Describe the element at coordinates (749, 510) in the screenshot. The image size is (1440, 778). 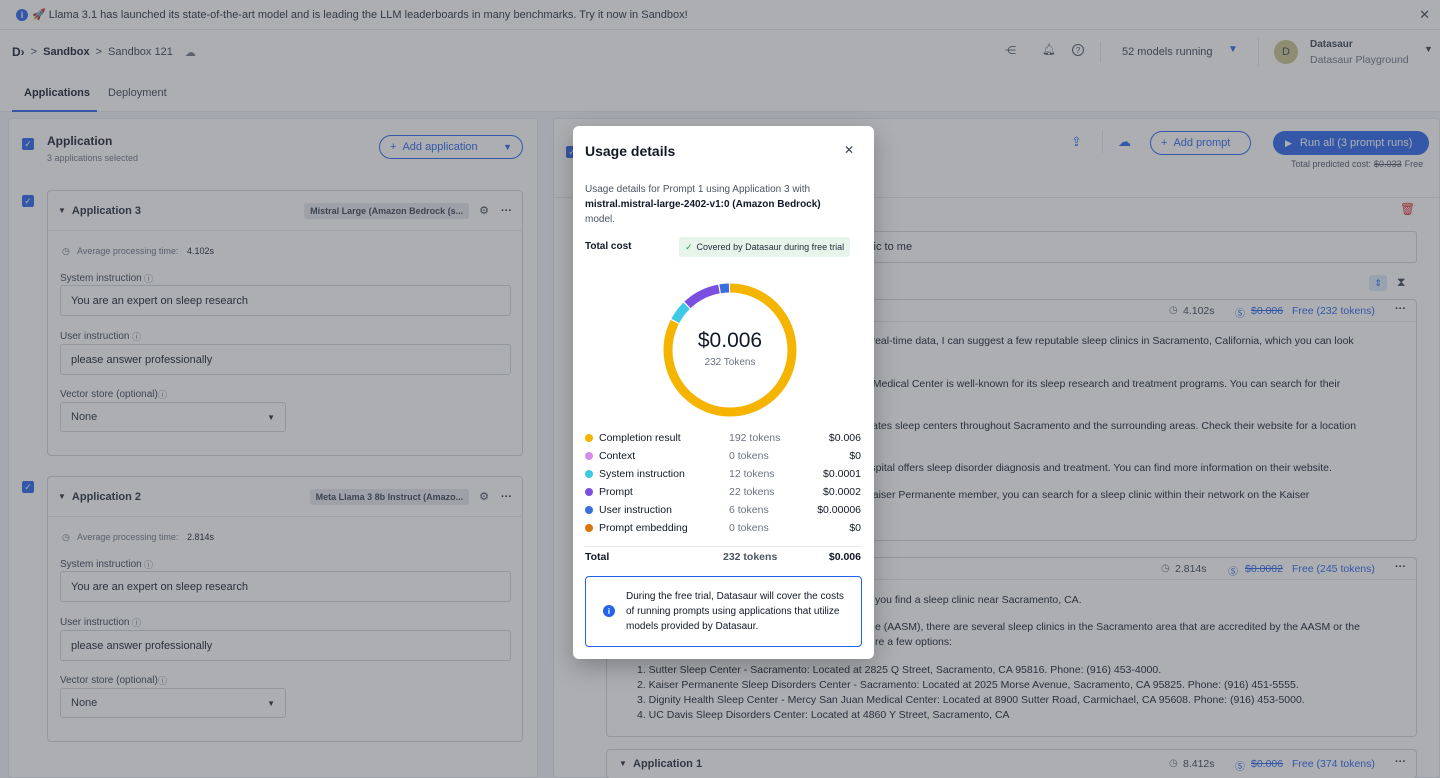
I see `usage-row-tokens: 6 tokens` at that location.